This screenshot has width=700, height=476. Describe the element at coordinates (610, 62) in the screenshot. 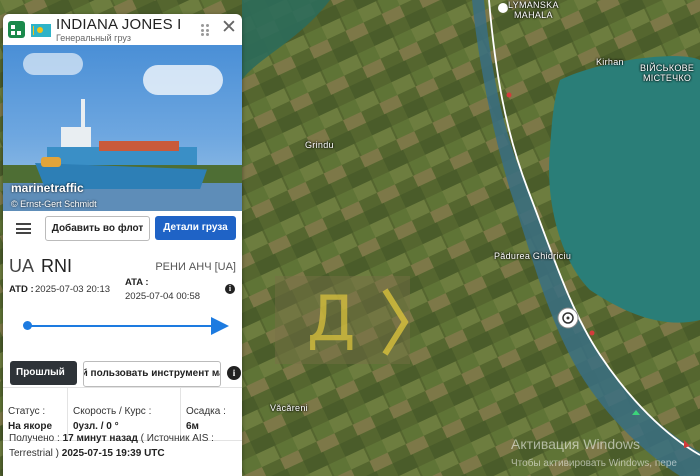

I see `map-label-kirhan: Kirhan` at that location.